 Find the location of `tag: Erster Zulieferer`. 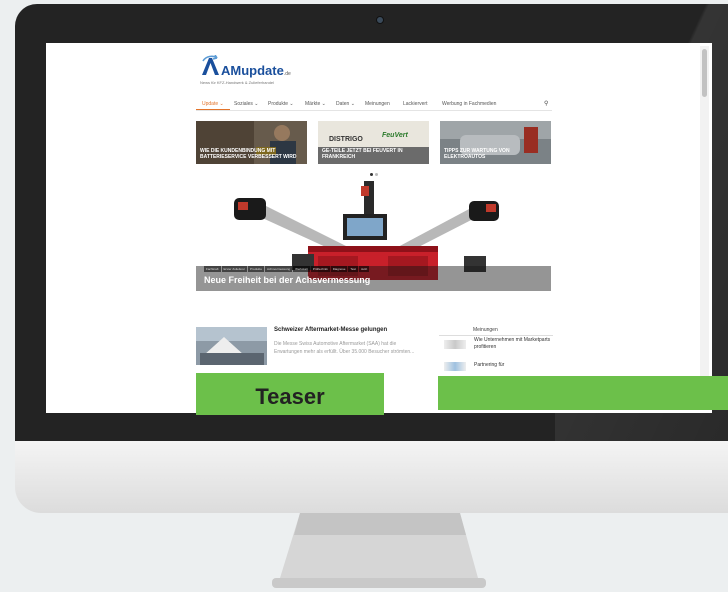

tag: Erster Zulieferer is located at coordinates (234, 269).